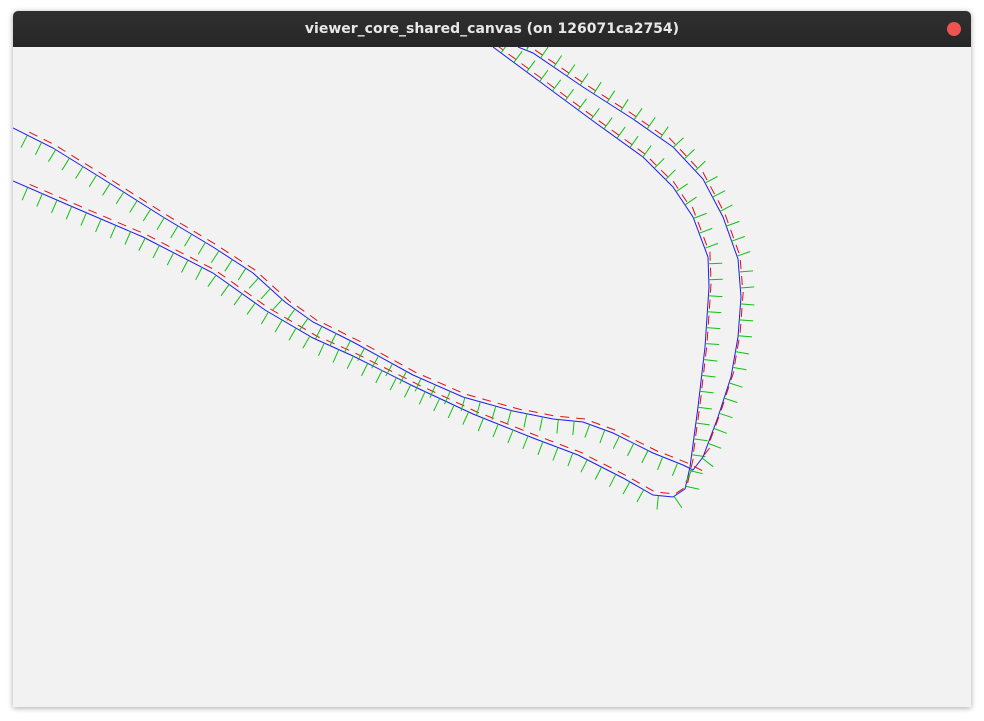  I want to click on close-icon, so click(954, 29).